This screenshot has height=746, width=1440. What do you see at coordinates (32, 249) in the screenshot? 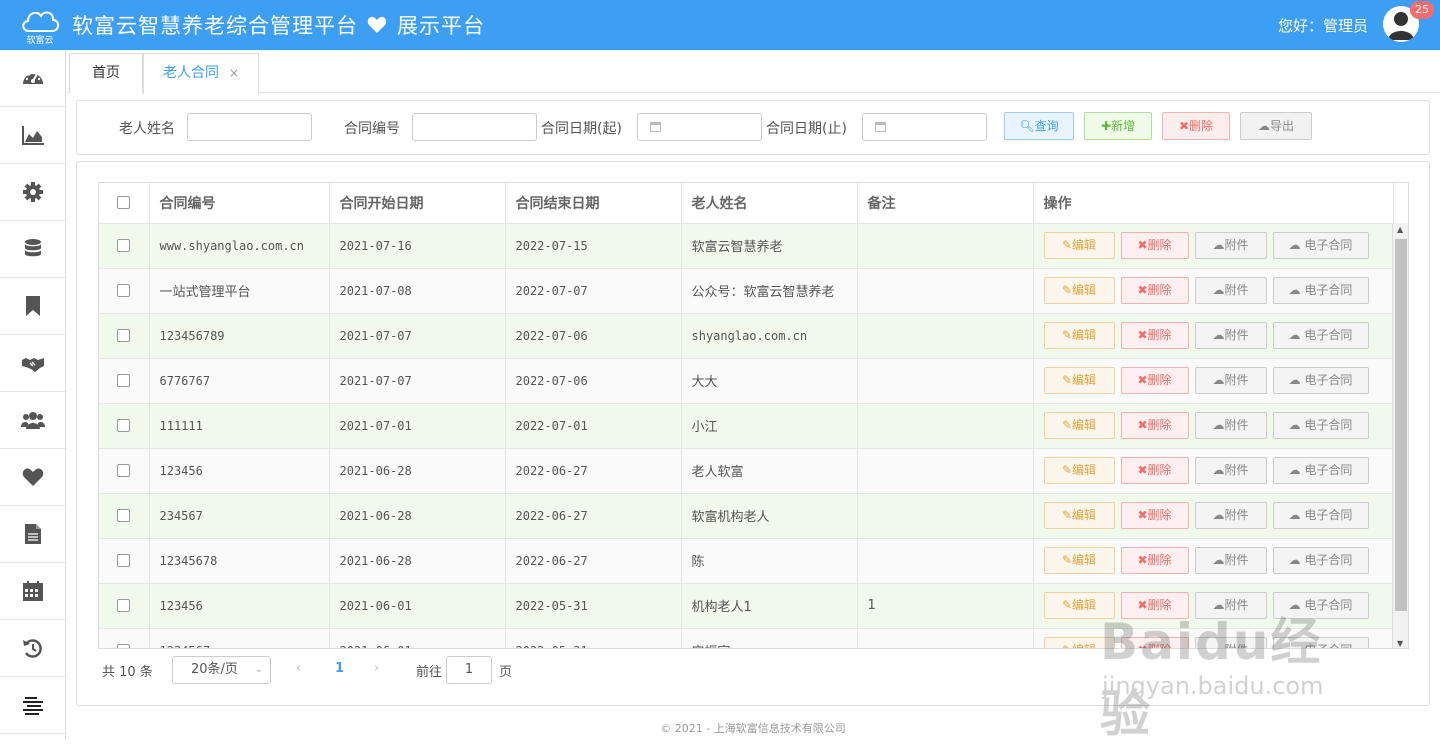
I see `sidebar-item-database` at bounding box center [32, 249].